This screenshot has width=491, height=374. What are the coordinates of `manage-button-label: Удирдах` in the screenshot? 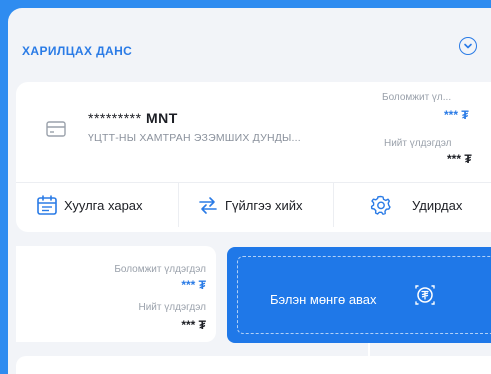 It's located at (437, 205).